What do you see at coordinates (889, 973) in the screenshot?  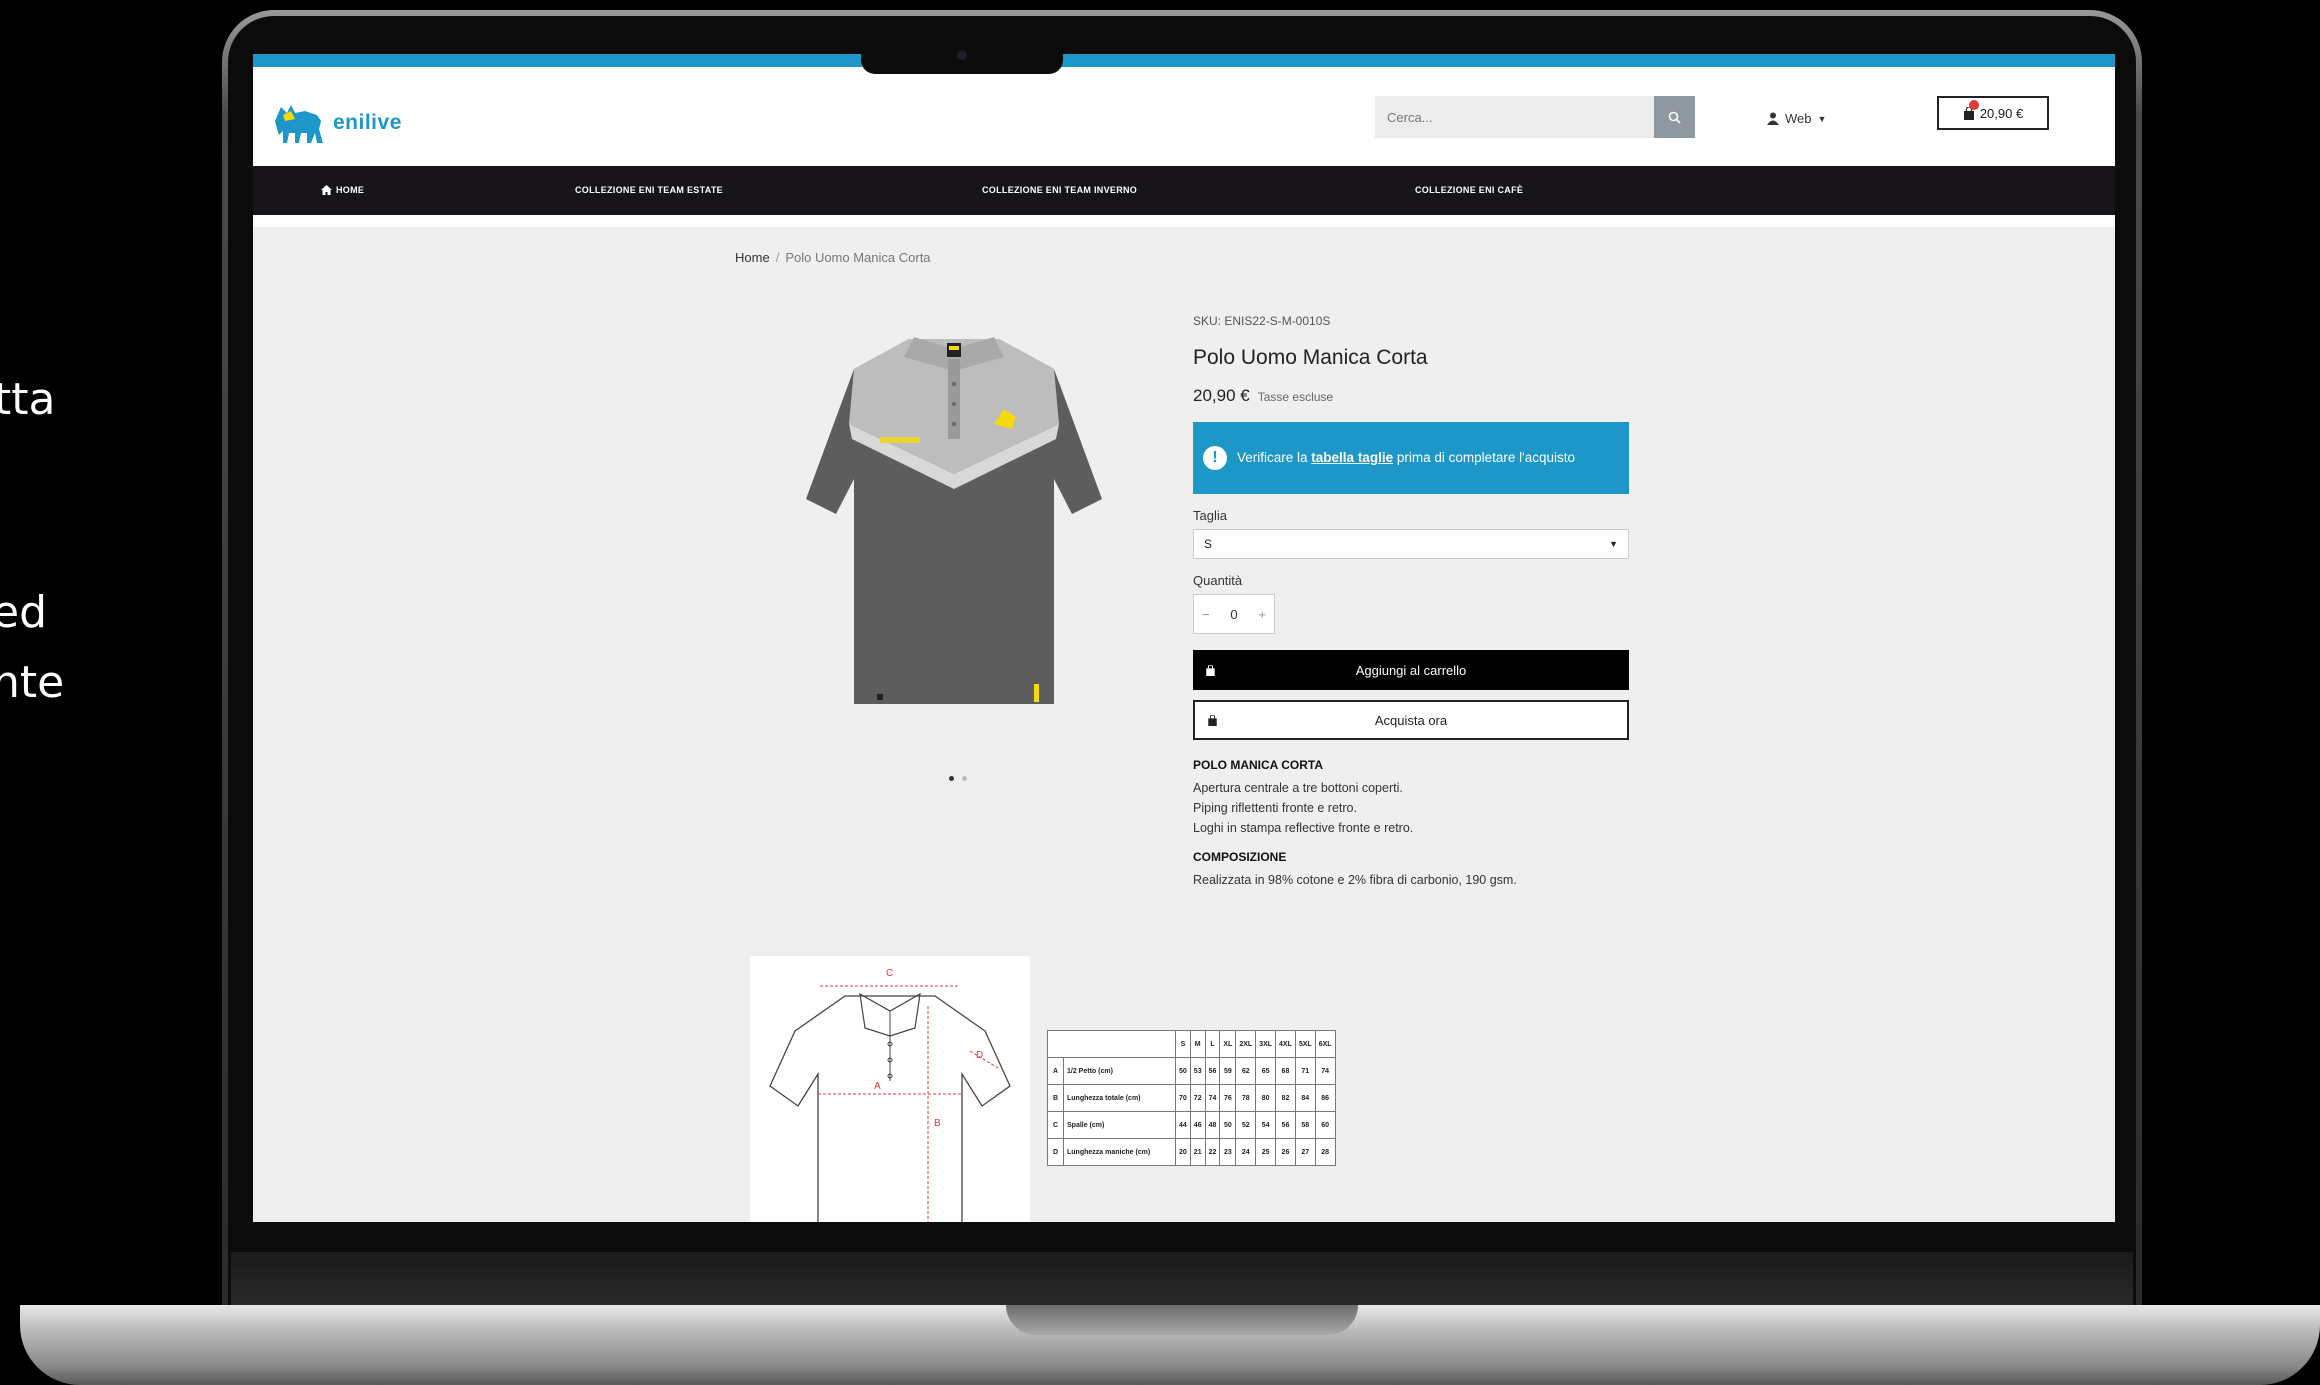 I see `label-c: C` at bounding box center [889, 973].